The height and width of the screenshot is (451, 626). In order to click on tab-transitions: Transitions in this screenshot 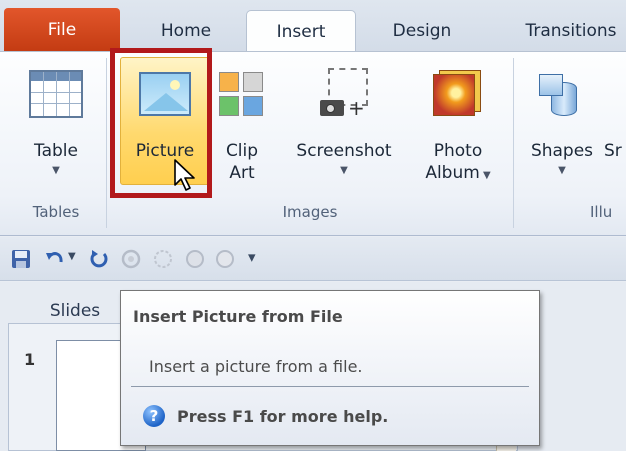, I will do `click(566, 31)`.